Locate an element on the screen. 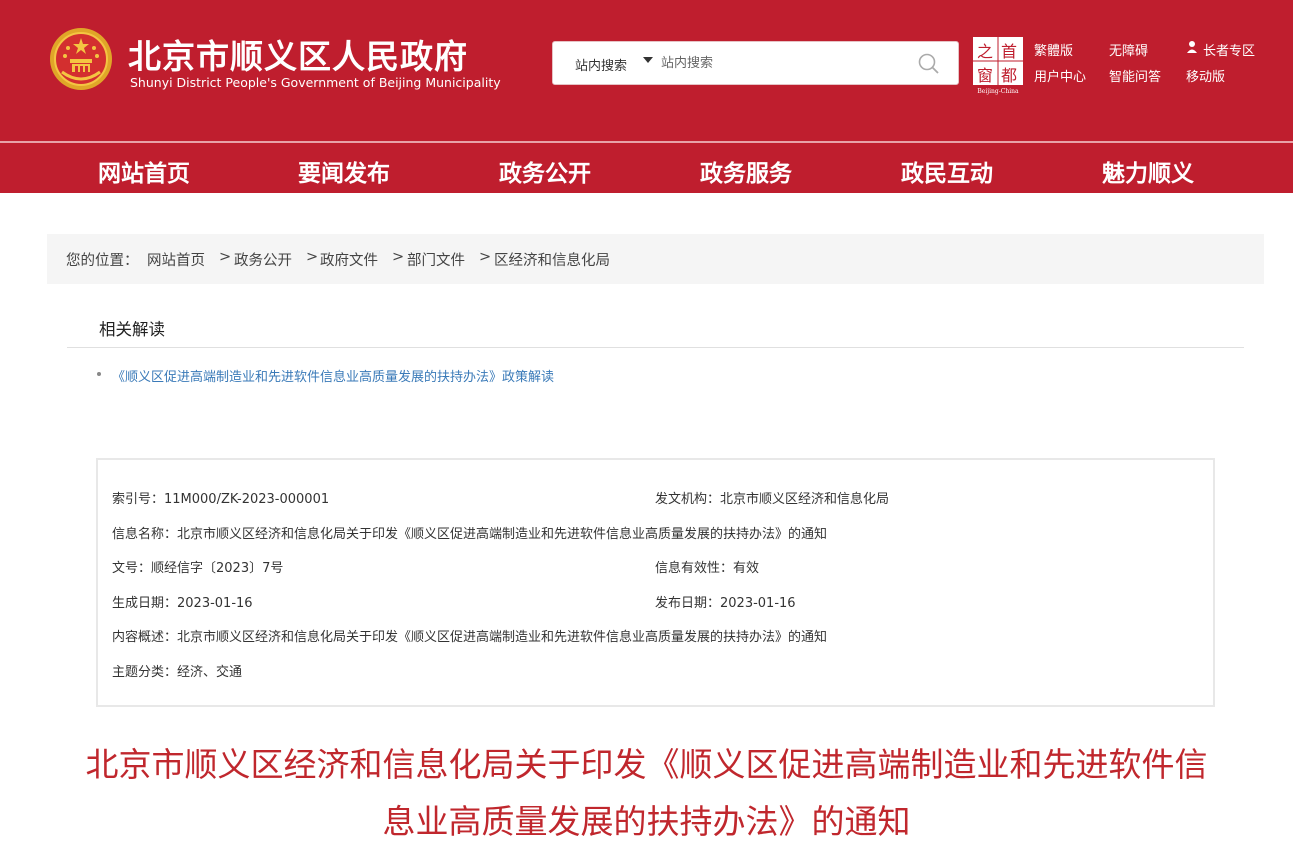 The image size is (1293, 862). national-emblem-icon is located at coordinates (81, 59).